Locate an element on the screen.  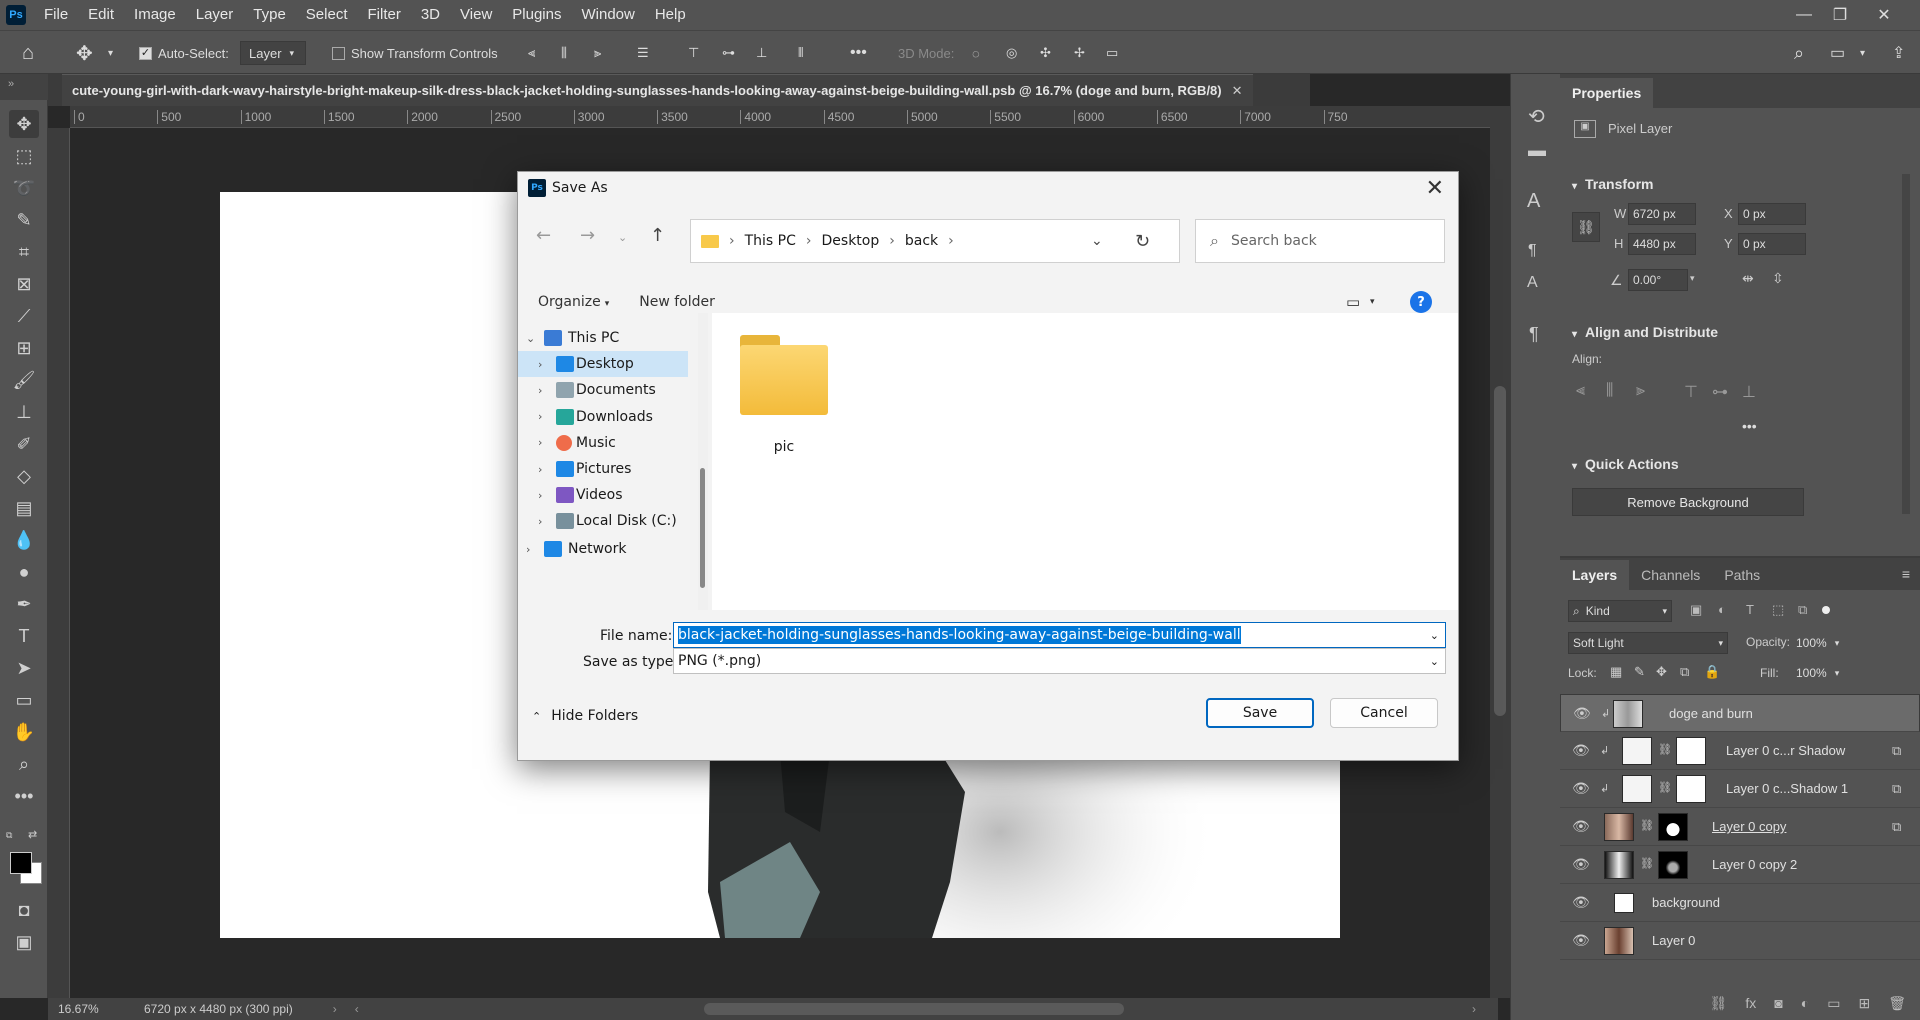
new-folder-button: New folder is located at coordinates (677, 302).